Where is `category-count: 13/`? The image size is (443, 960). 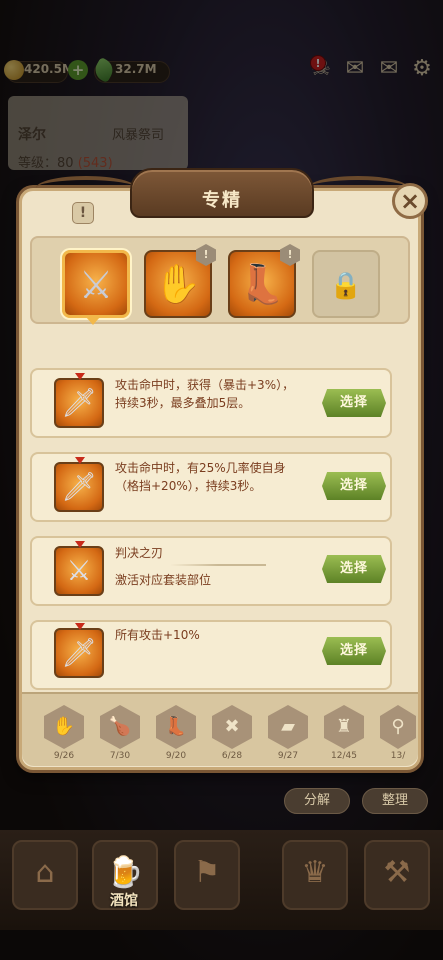
category-count: 13/ is located at coordinates (398, 756).